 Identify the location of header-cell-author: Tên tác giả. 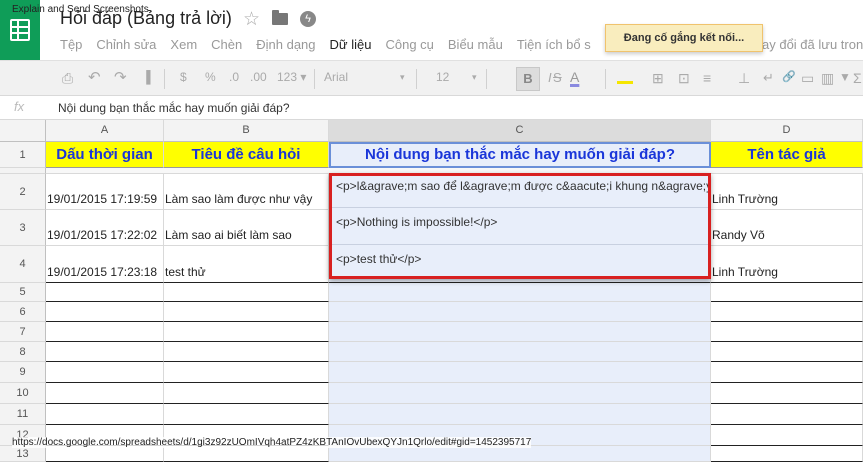
(787, 155).